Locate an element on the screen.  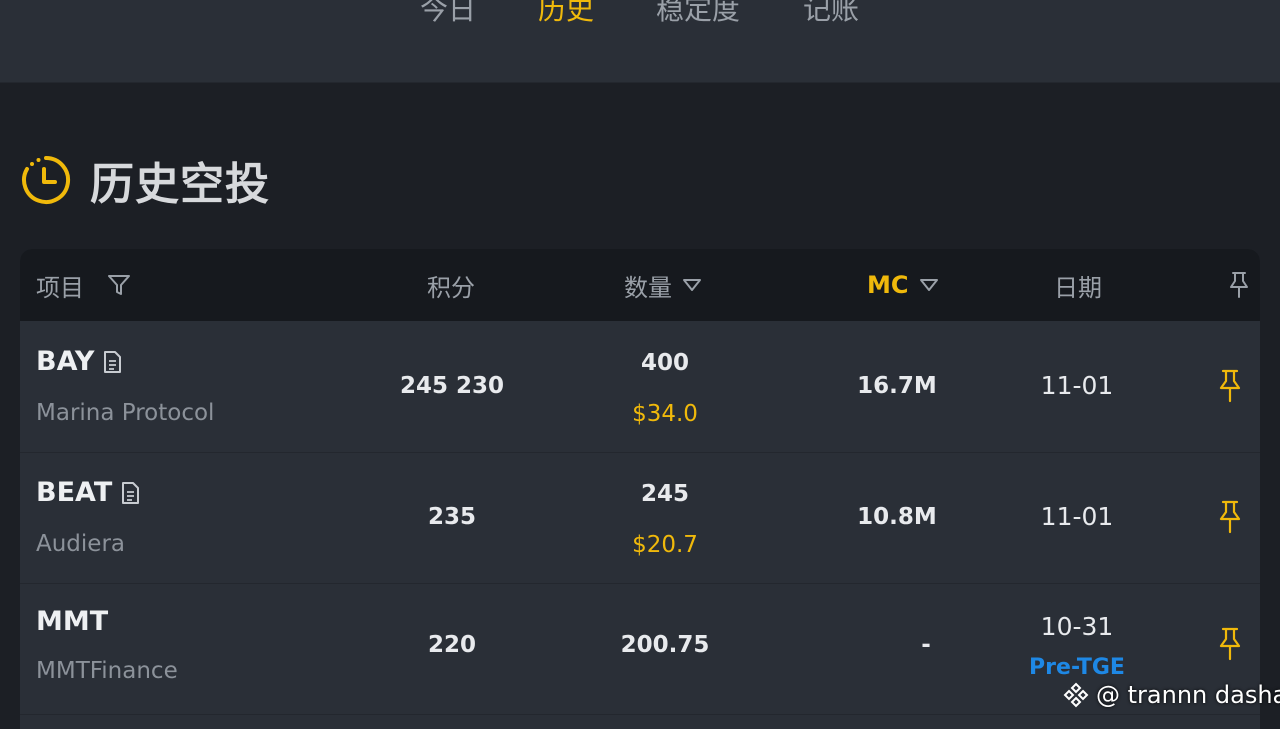
project-symbol-row: MMT is located at coordinates (72, 621).